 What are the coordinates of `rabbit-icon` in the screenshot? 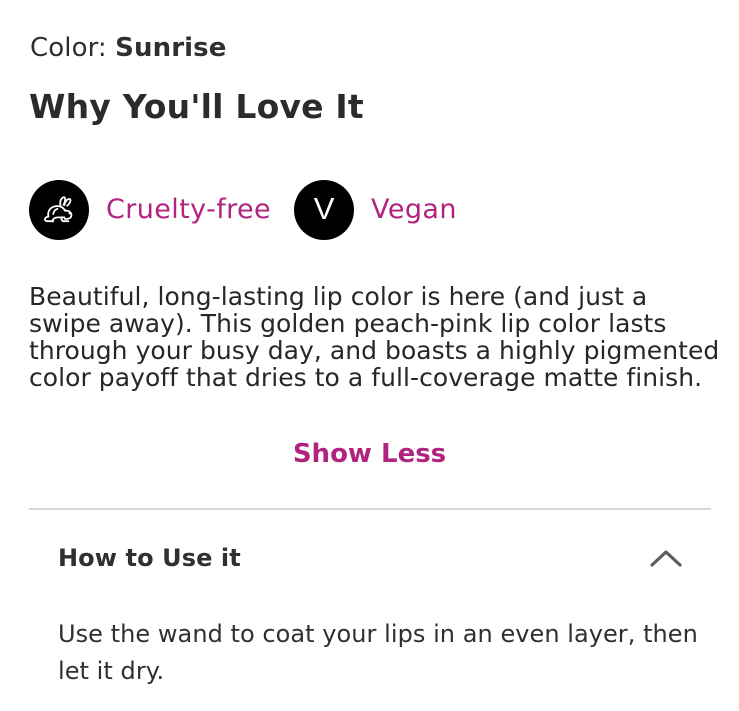 It's located at (59, 210).